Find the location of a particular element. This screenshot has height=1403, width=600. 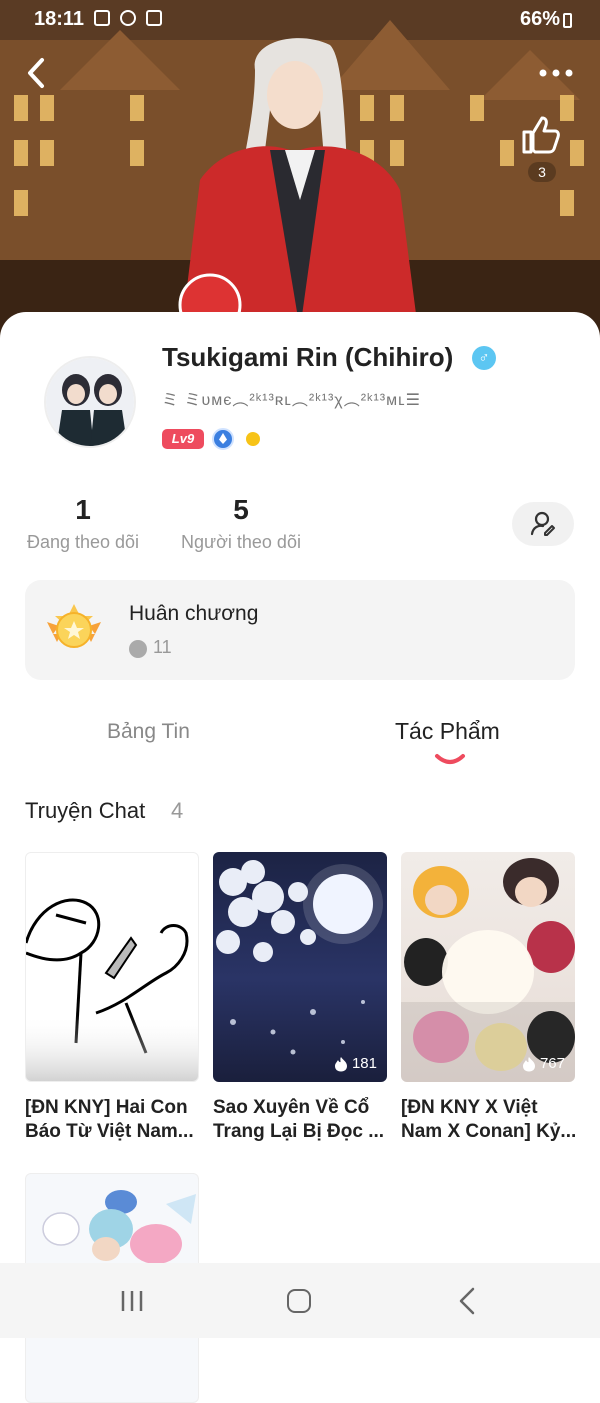

battery-percent: 66% is located at coordinates (539, 19).